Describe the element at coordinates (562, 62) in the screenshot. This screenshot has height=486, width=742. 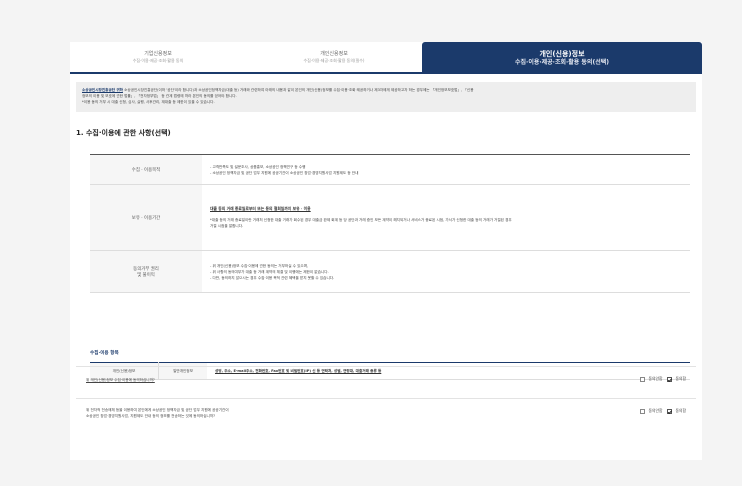
I see `tab-subtitle: 수집·이용·제공·조회·활용 동의(선택)` at that location.